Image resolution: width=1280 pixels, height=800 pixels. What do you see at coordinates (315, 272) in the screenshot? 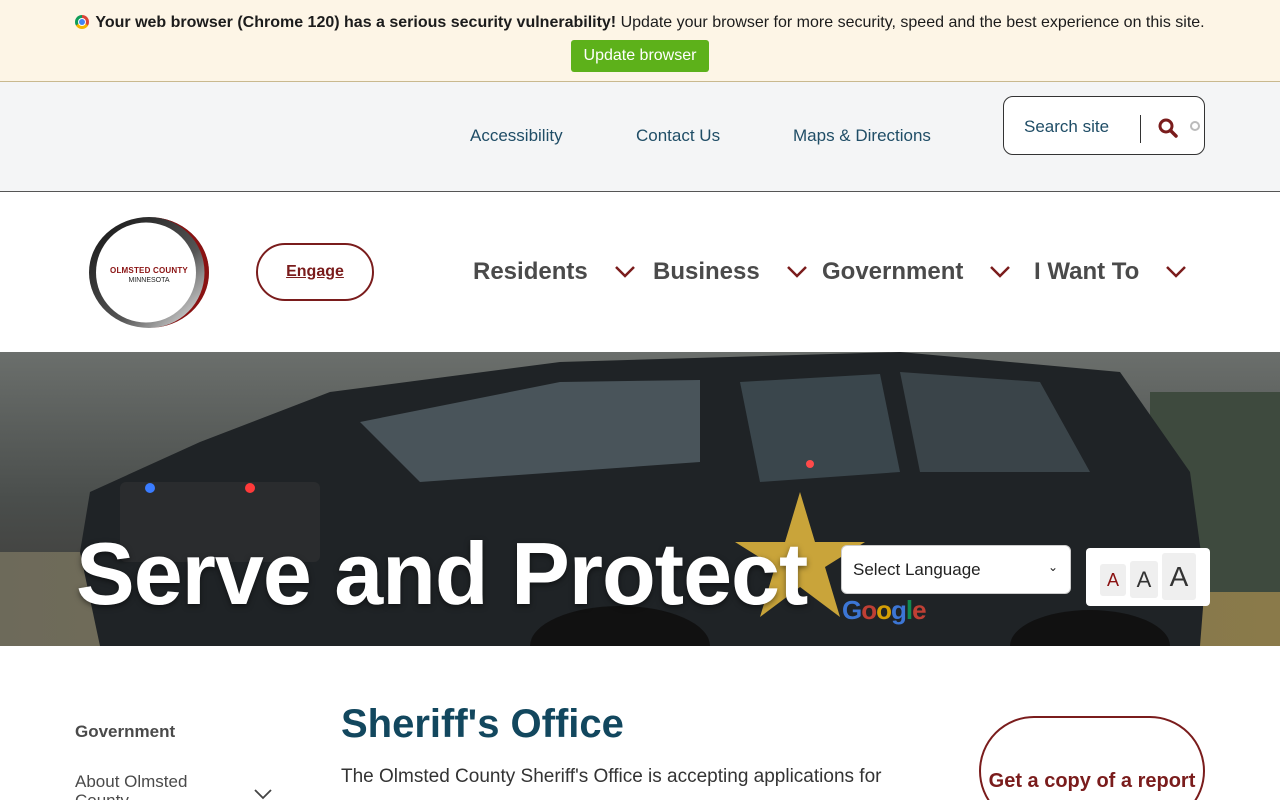
I see `engage-button: Engage` at bounding box center [315, 272].